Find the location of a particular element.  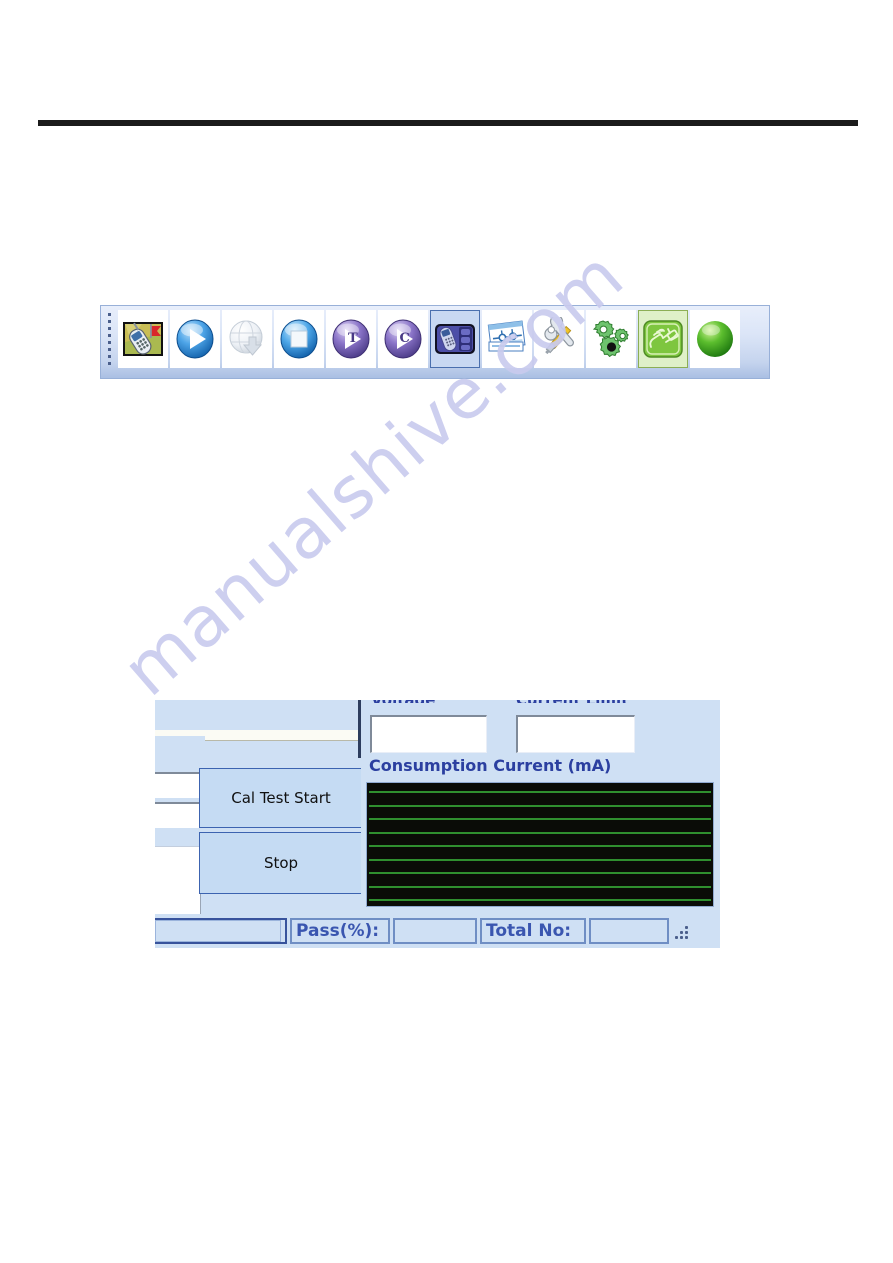

toolbar-button-fixture is located at coordinates (455, 339).